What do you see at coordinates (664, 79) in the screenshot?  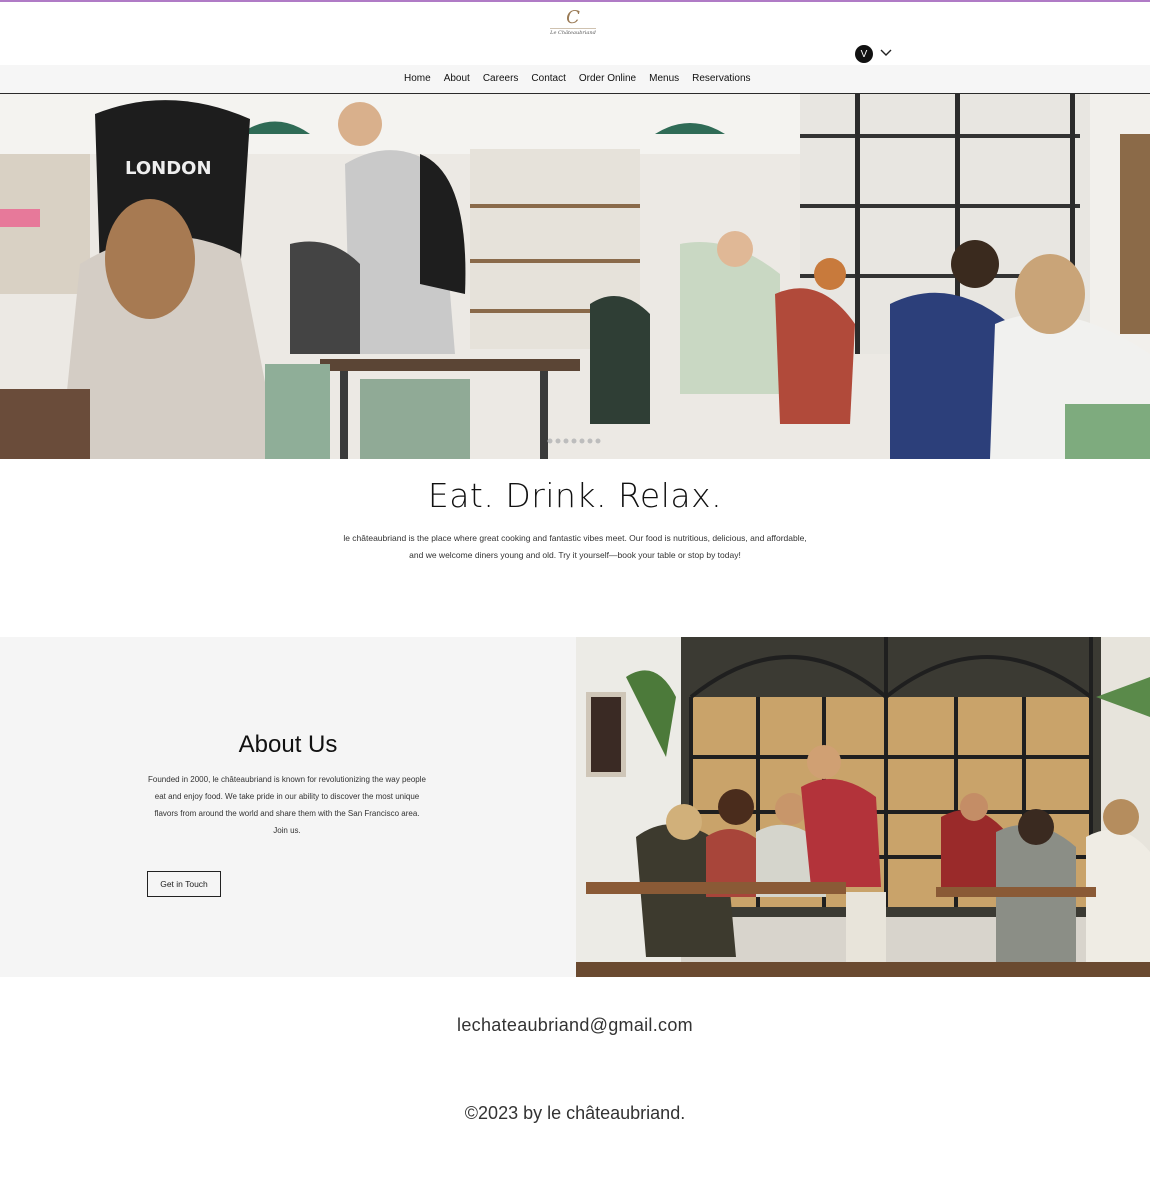 I see `nav-item-menus: Menus` at bounding box center [664, 79].